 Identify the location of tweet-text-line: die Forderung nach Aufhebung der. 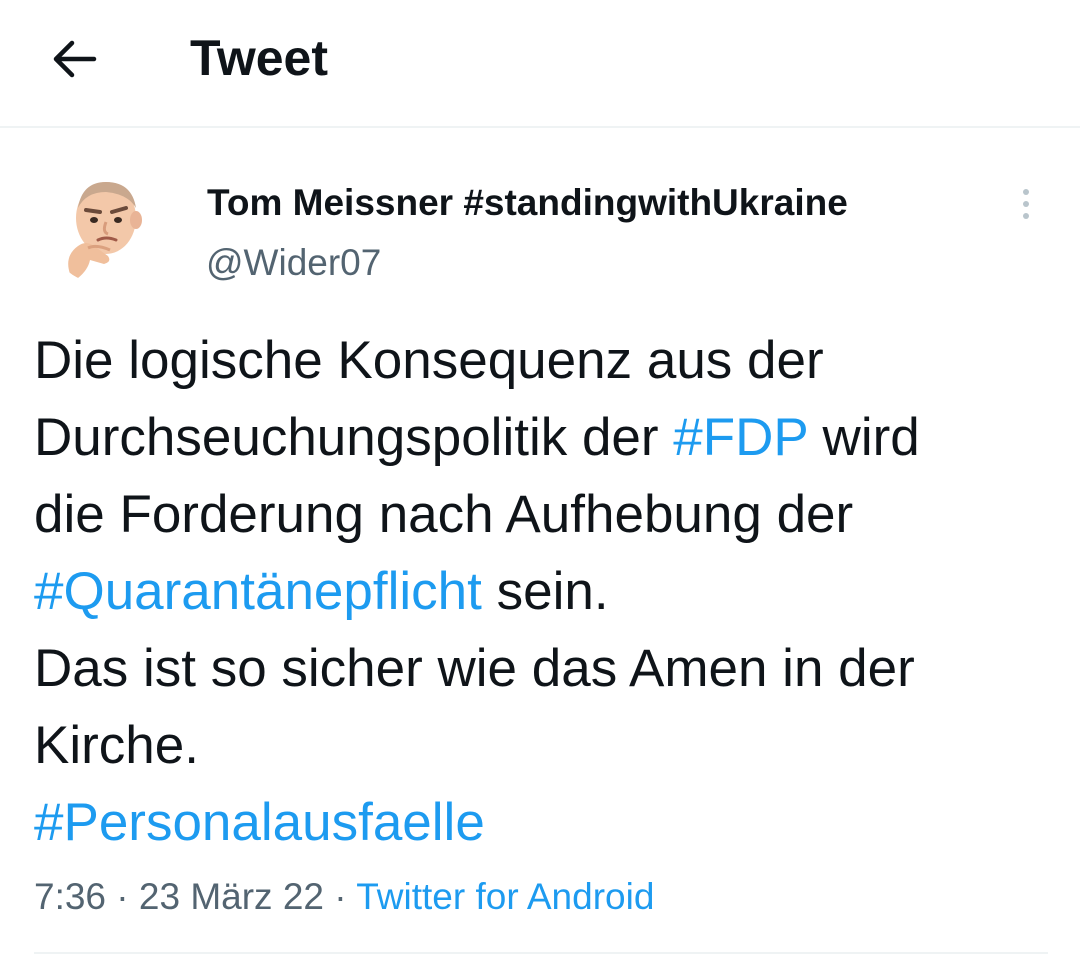
(444, 514).